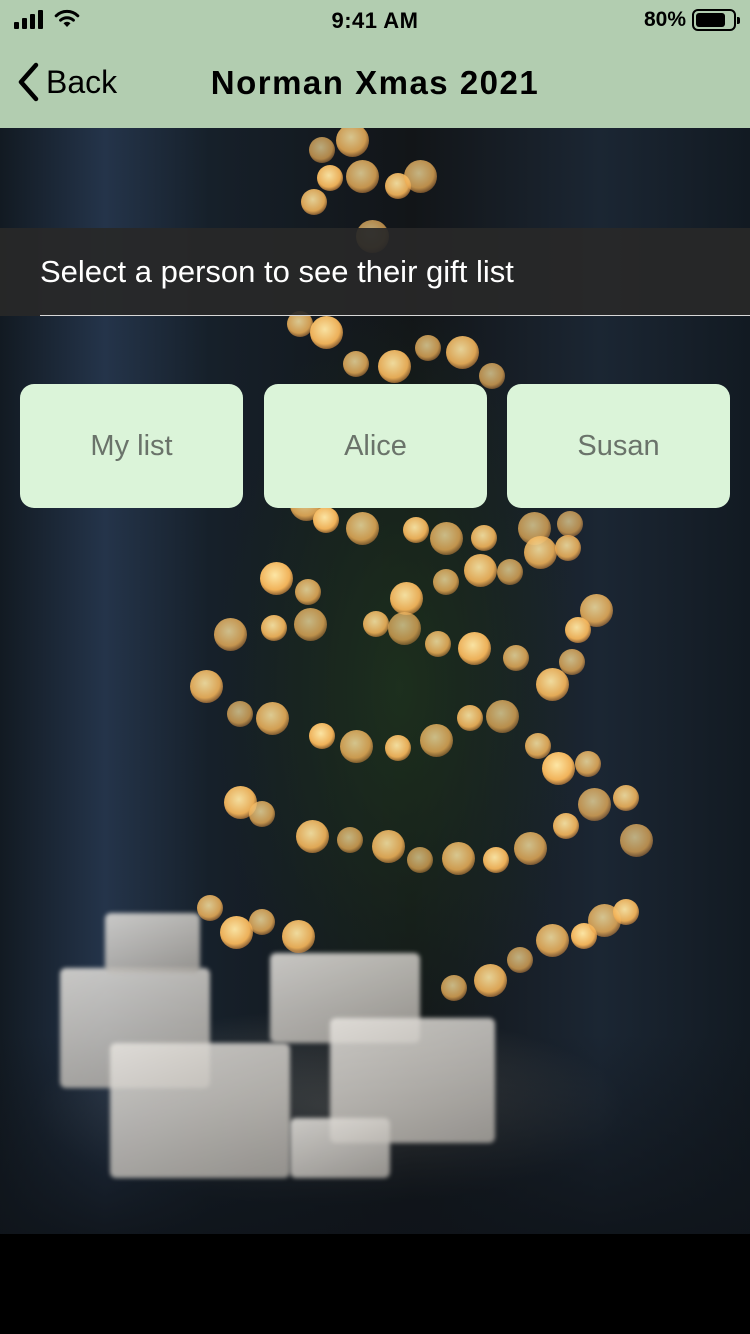  I want to click on battery-icon, so click(716, 20).